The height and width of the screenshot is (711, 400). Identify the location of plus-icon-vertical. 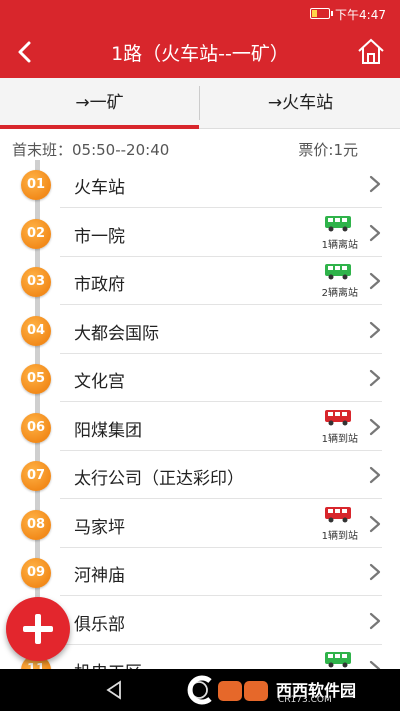
(38, 629).